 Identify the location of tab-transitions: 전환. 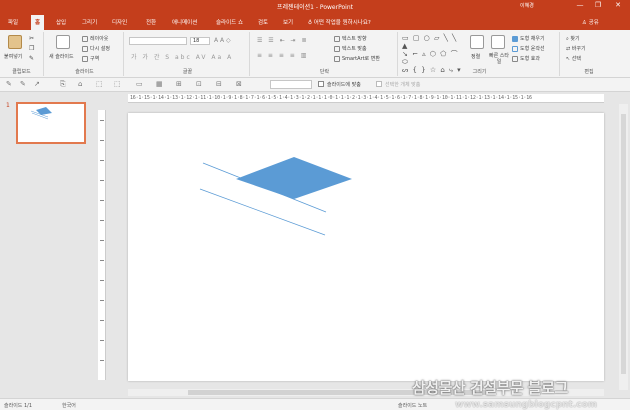
(151, 22).